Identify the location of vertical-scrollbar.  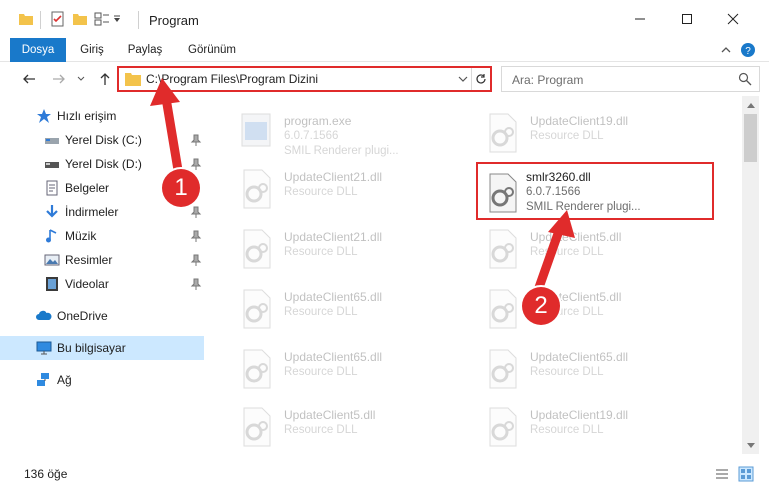
(750, 275).